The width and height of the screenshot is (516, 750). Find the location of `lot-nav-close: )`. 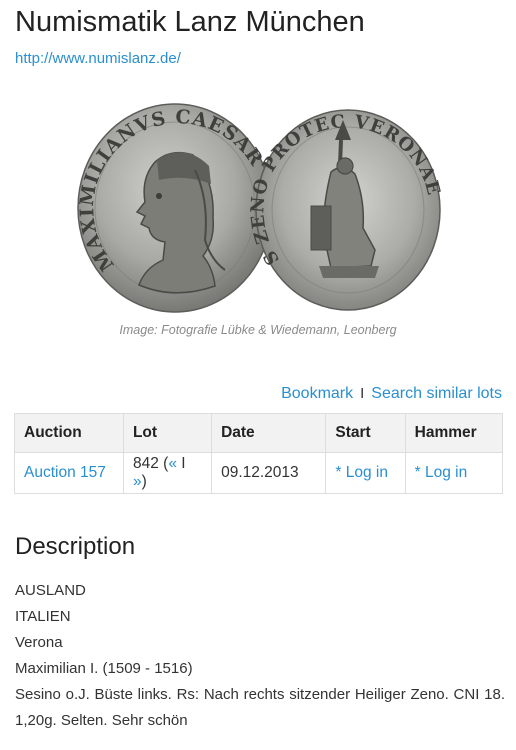

lot-nav-close: ) is located at coordinates (144, 481).